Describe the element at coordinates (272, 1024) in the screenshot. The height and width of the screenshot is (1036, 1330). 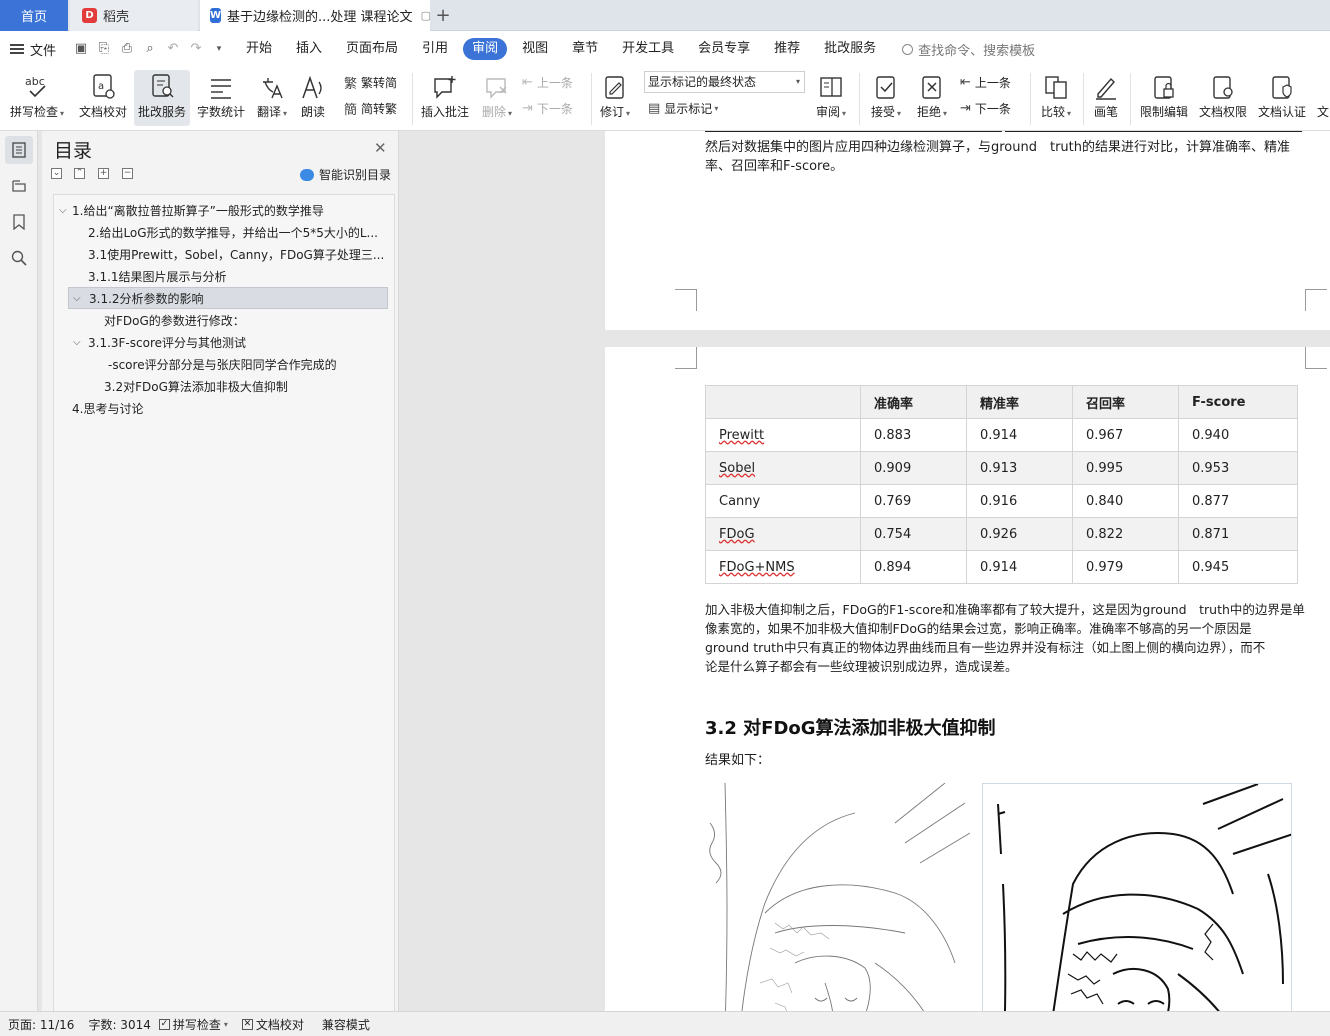
I see `status-proofread: ✕ 文档校对` at that location.